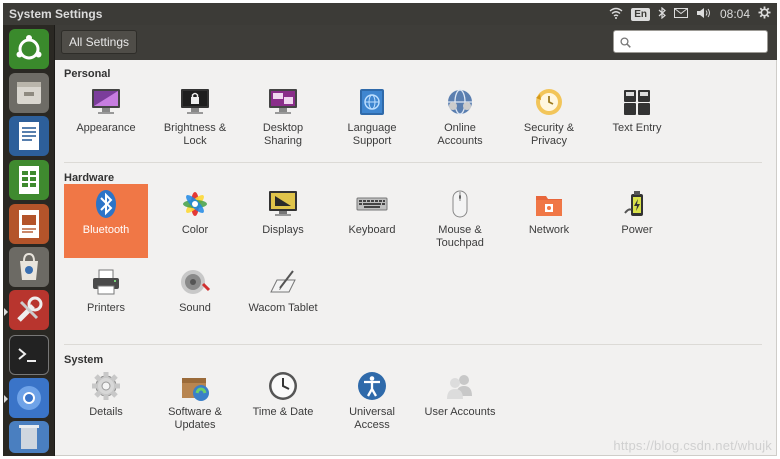 Image resolution: width=780 pixels, height=459 pixels. I want to click on software-updates-icon, so click(195, 386).